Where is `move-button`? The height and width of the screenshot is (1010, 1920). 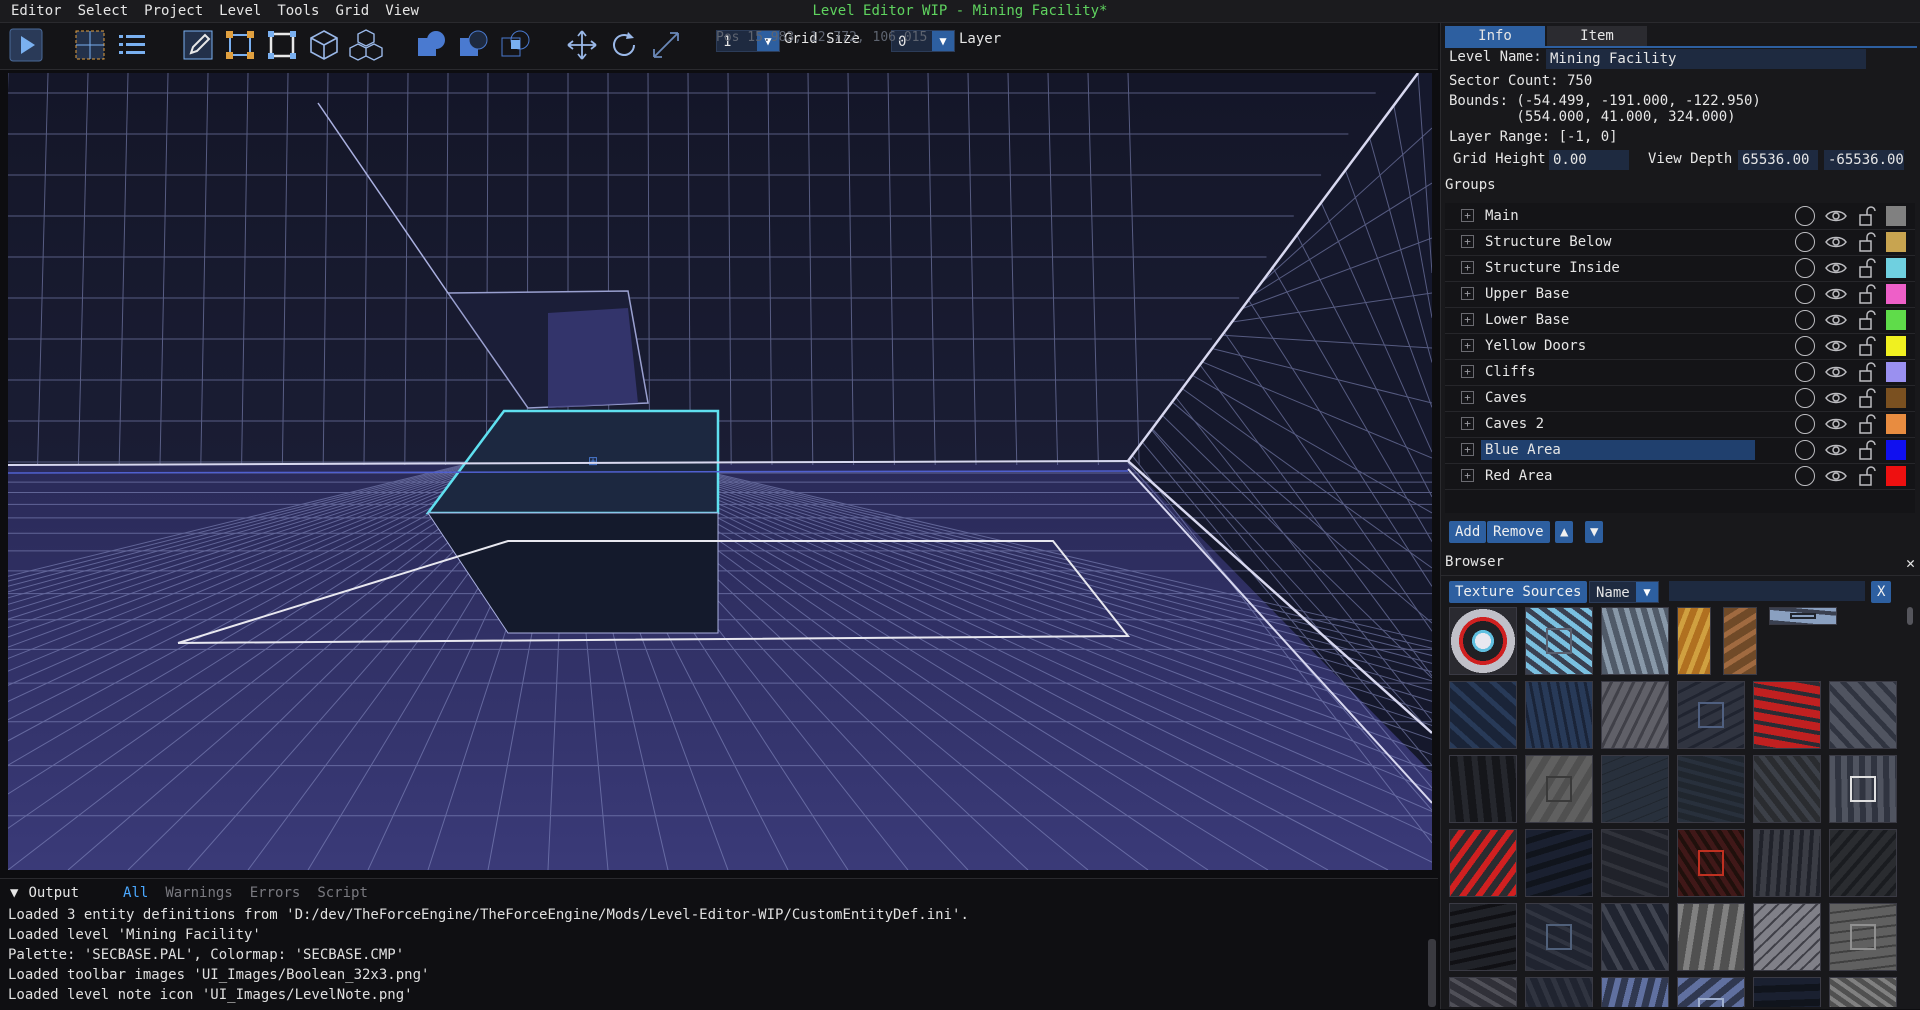 move-button is located at coordinates (582, 45).